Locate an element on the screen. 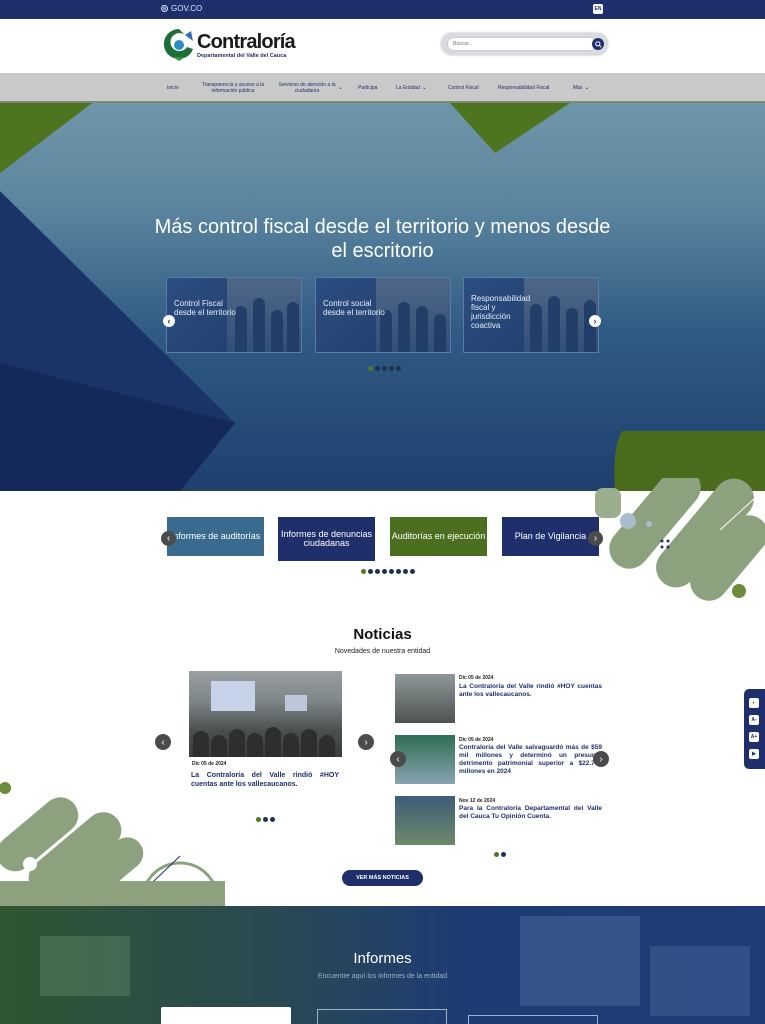  gov-bar: ⊕ GOV.CO EN is located at coordinates (382, 9).